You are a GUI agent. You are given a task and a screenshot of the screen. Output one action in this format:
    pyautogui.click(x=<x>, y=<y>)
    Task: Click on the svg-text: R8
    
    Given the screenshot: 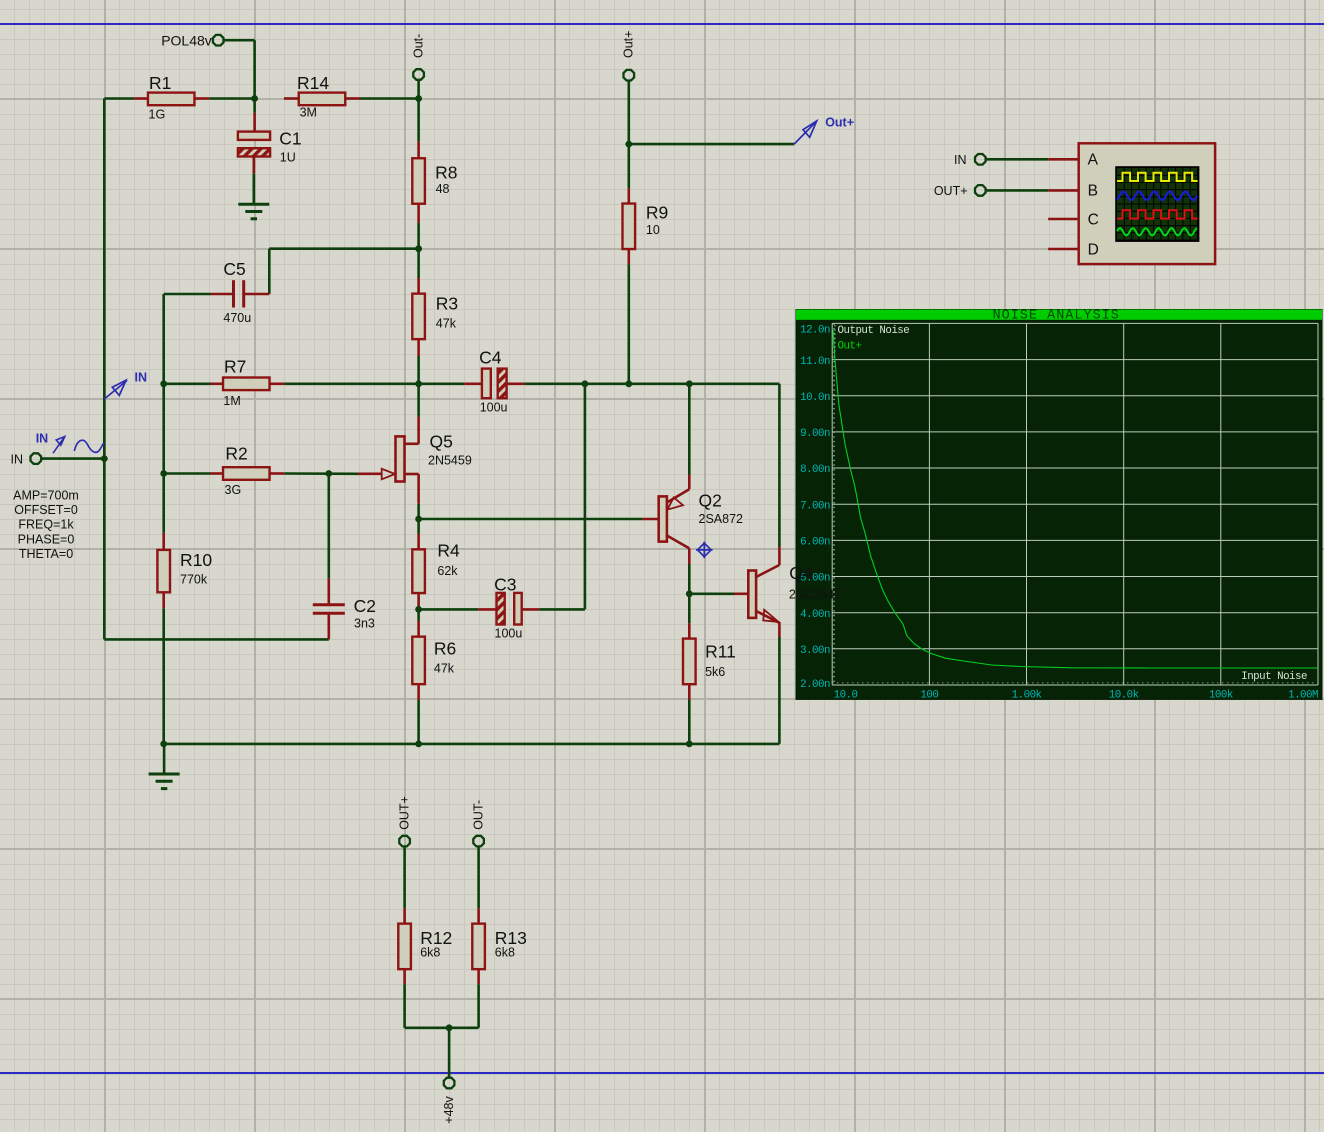 What is the action you would take?
    pyautogui.click(x=446, y=173)
    